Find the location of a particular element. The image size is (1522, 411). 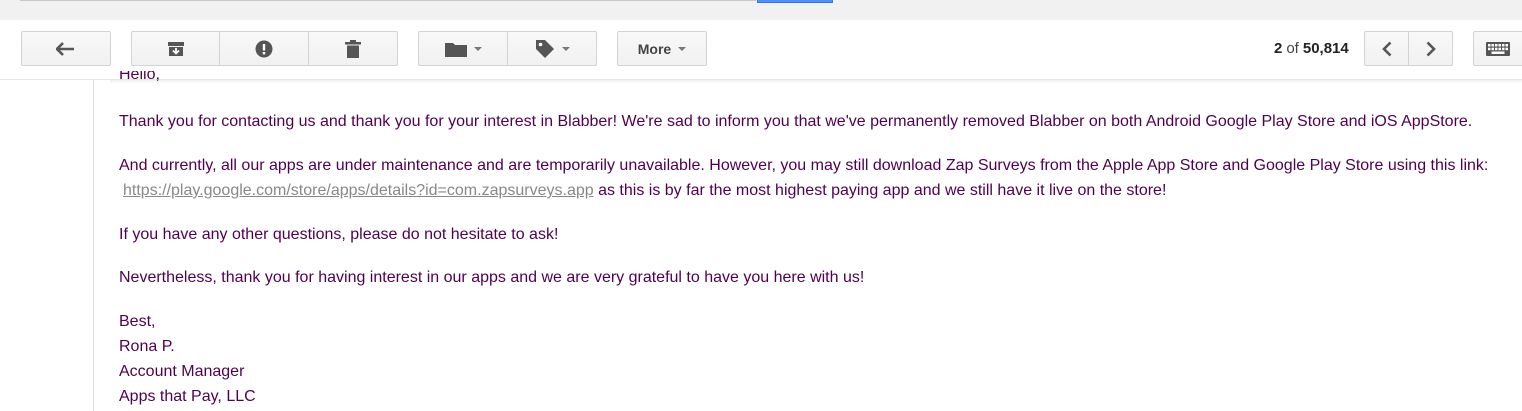

more-label: More is located at coordinates (654, 48).